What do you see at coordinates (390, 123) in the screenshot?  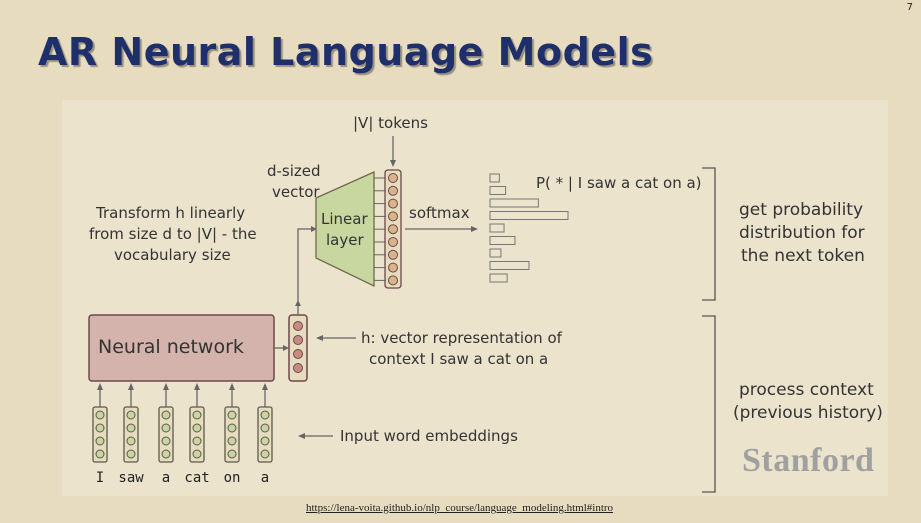 I see `vocab-tokens-label: |V| tokens` at bounding box center [390, 123].